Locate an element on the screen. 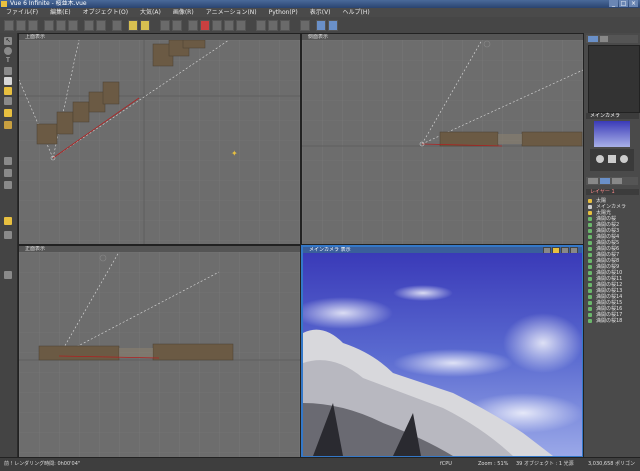  terrain-icon is located at coordinates (8, 71).